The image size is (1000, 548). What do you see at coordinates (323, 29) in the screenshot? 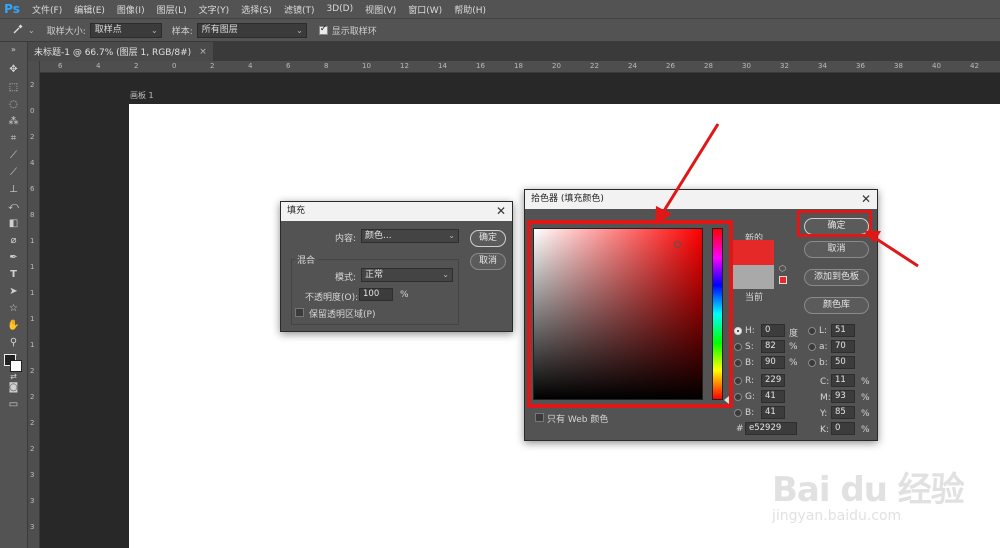
I see `show-ring-checkbox` at bounding box center [323, 29].